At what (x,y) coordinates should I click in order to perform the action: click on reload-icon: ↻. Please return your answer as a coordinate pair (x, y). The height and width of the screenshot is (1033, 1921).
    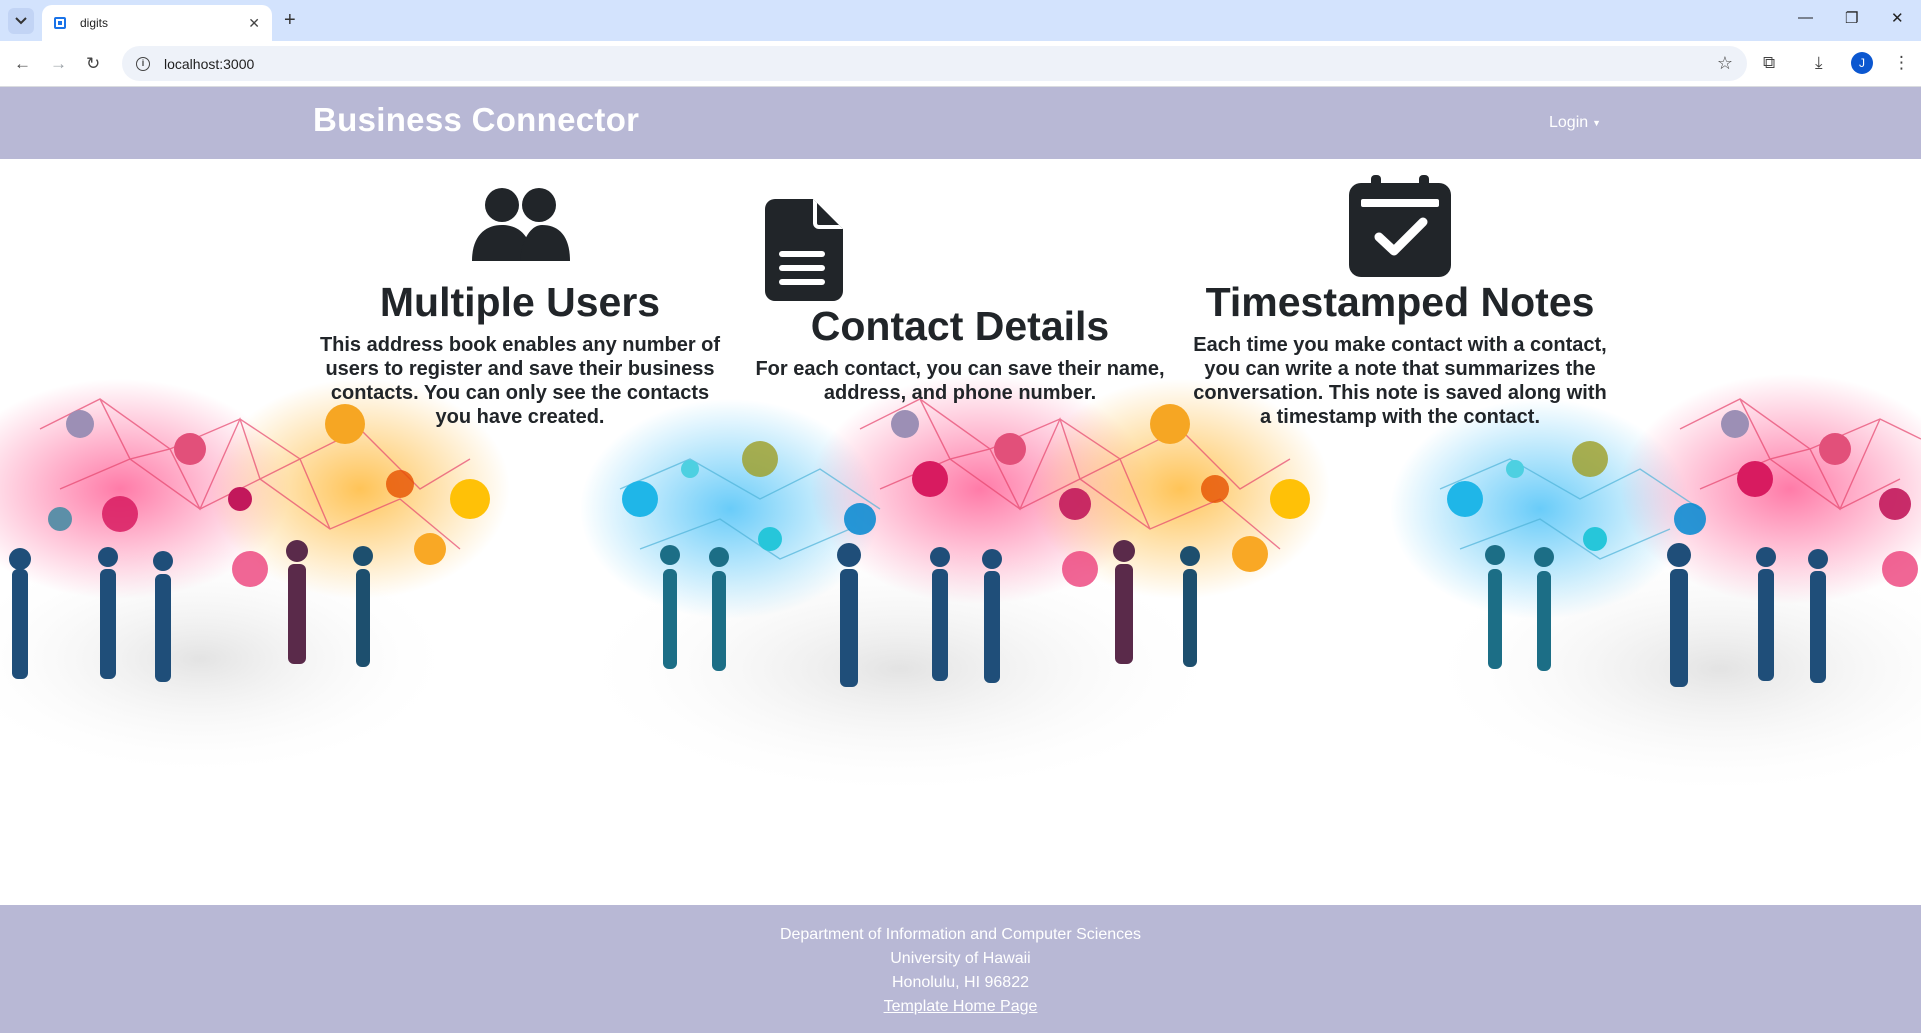
    Looking at the image, I should click on (93, 64).